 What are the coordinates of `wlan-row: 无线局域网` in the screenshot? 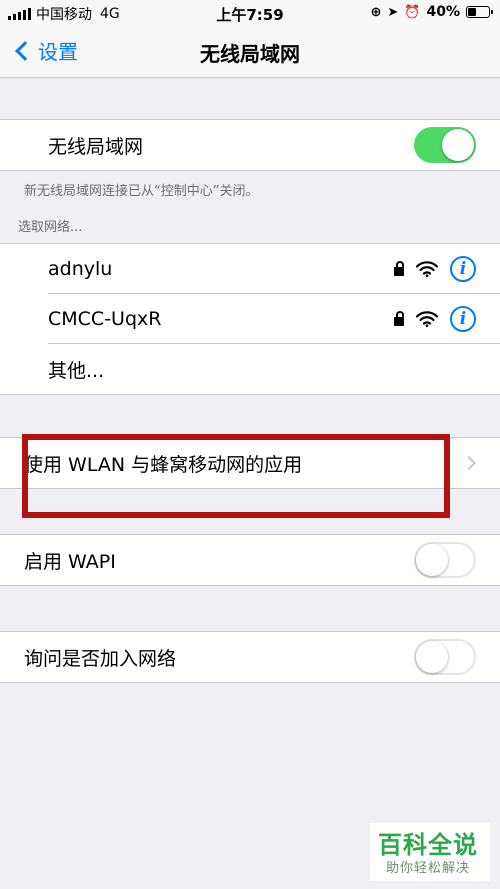 It's located at (250, 145).